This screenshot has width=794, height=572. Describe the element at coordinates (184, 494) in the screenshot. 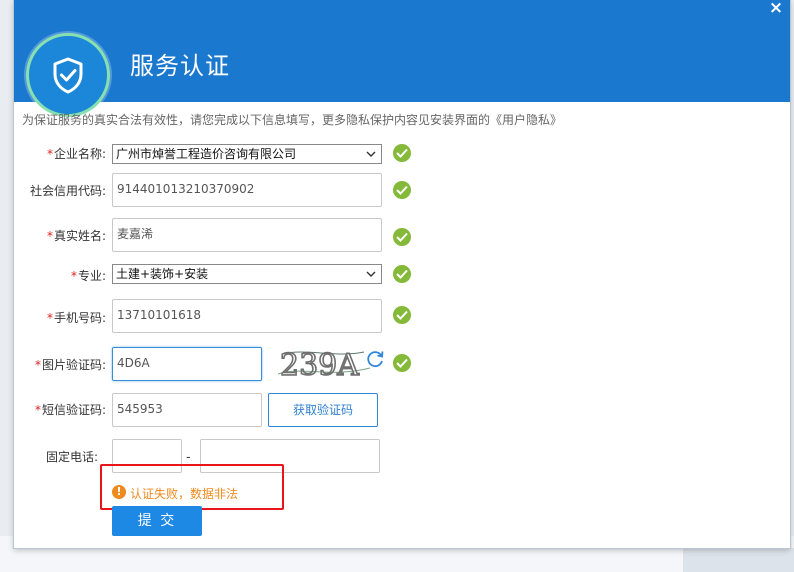

I see `error-message: 认证失败，数据非法` at that location.